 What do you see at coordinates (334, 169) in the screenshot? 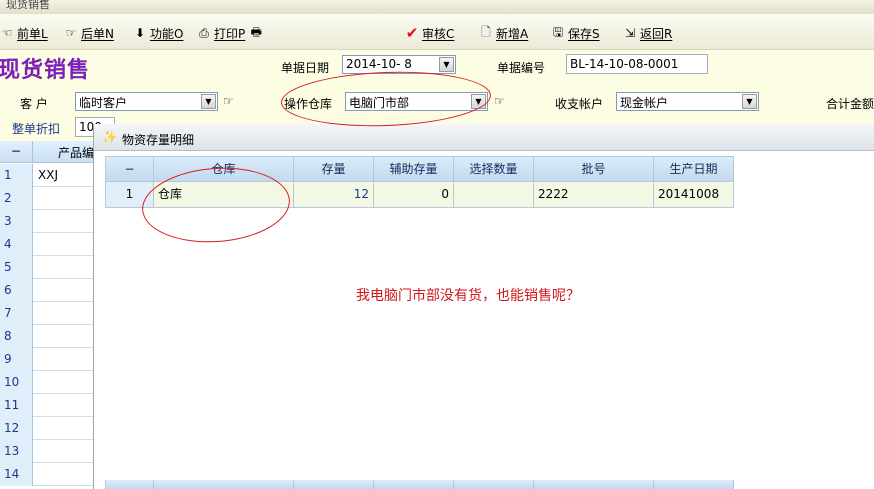
I see `col-header-stock: 存量` at bounding box center [334, 169].